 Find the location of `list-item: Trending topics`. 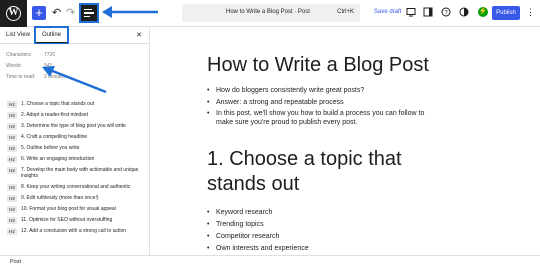

list-item: Trending topics is located at coordinates (258, 225).